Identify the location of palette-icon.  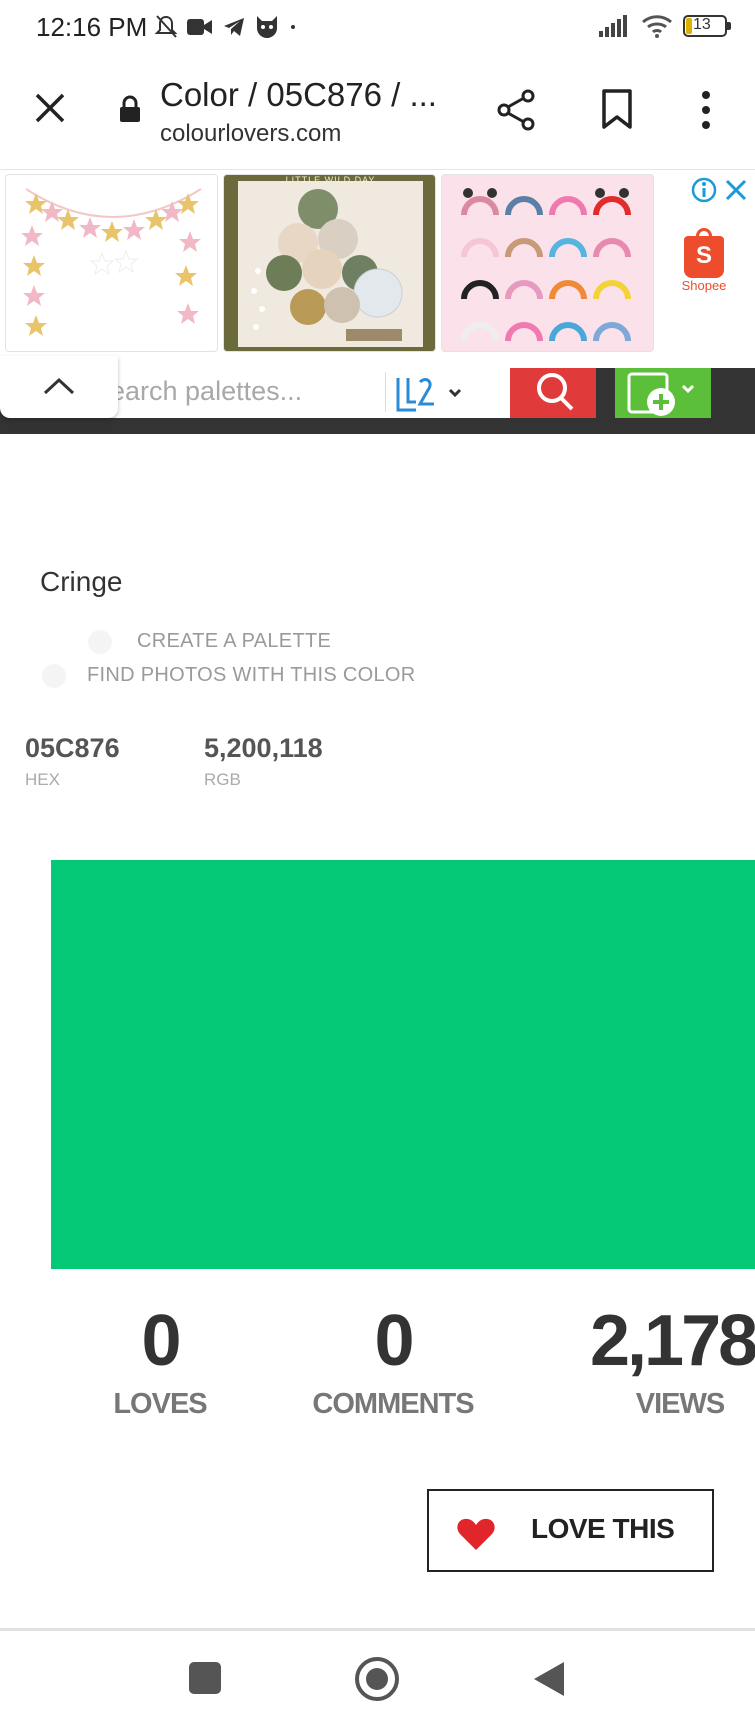
(100, 642).